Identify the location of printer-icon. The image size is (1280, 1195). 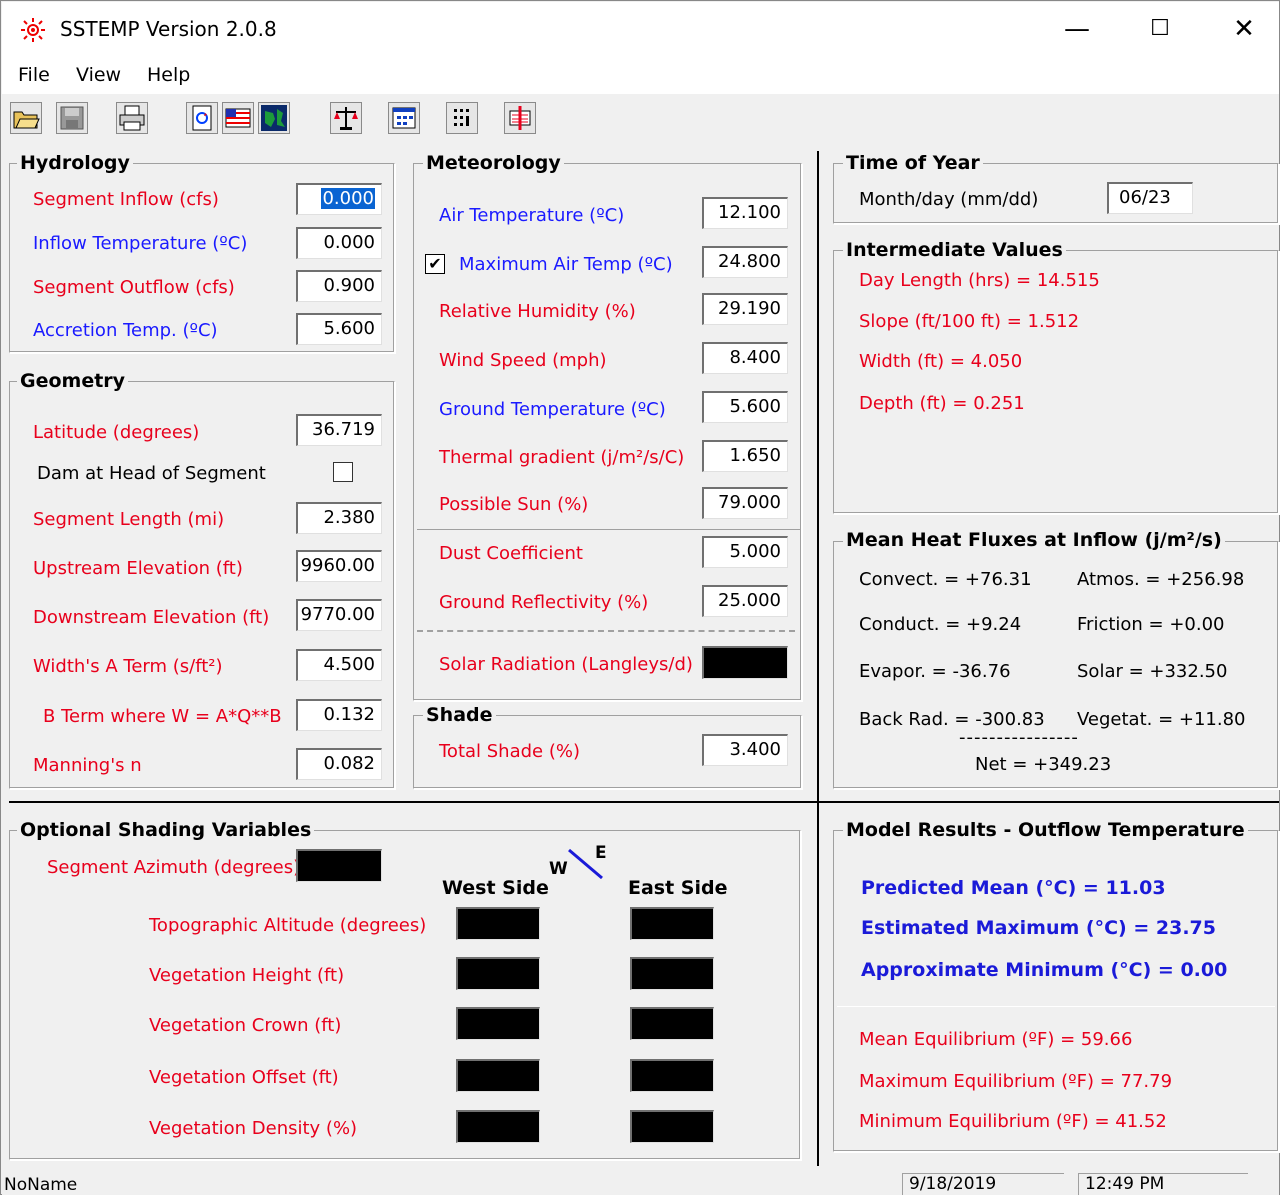
(132, 118).